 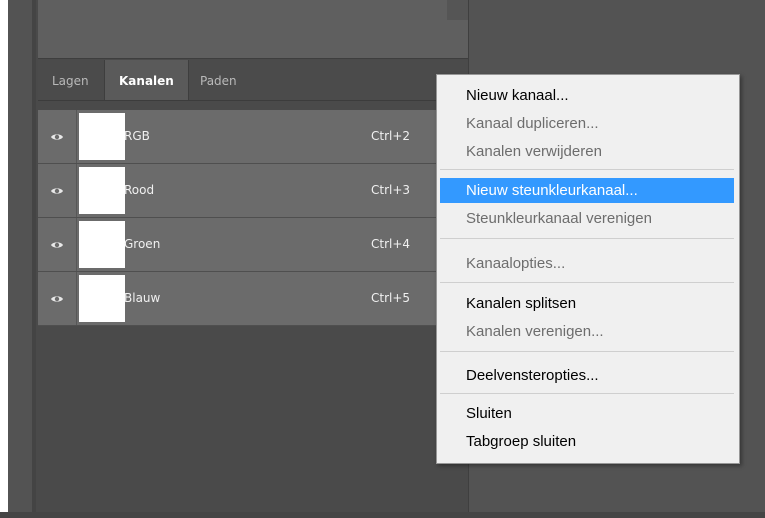 What do you see at coordinates (391, 136) in the screenshot?
I see `channel-shortcut: Ctrl+2` at bounding box center [391, 136].